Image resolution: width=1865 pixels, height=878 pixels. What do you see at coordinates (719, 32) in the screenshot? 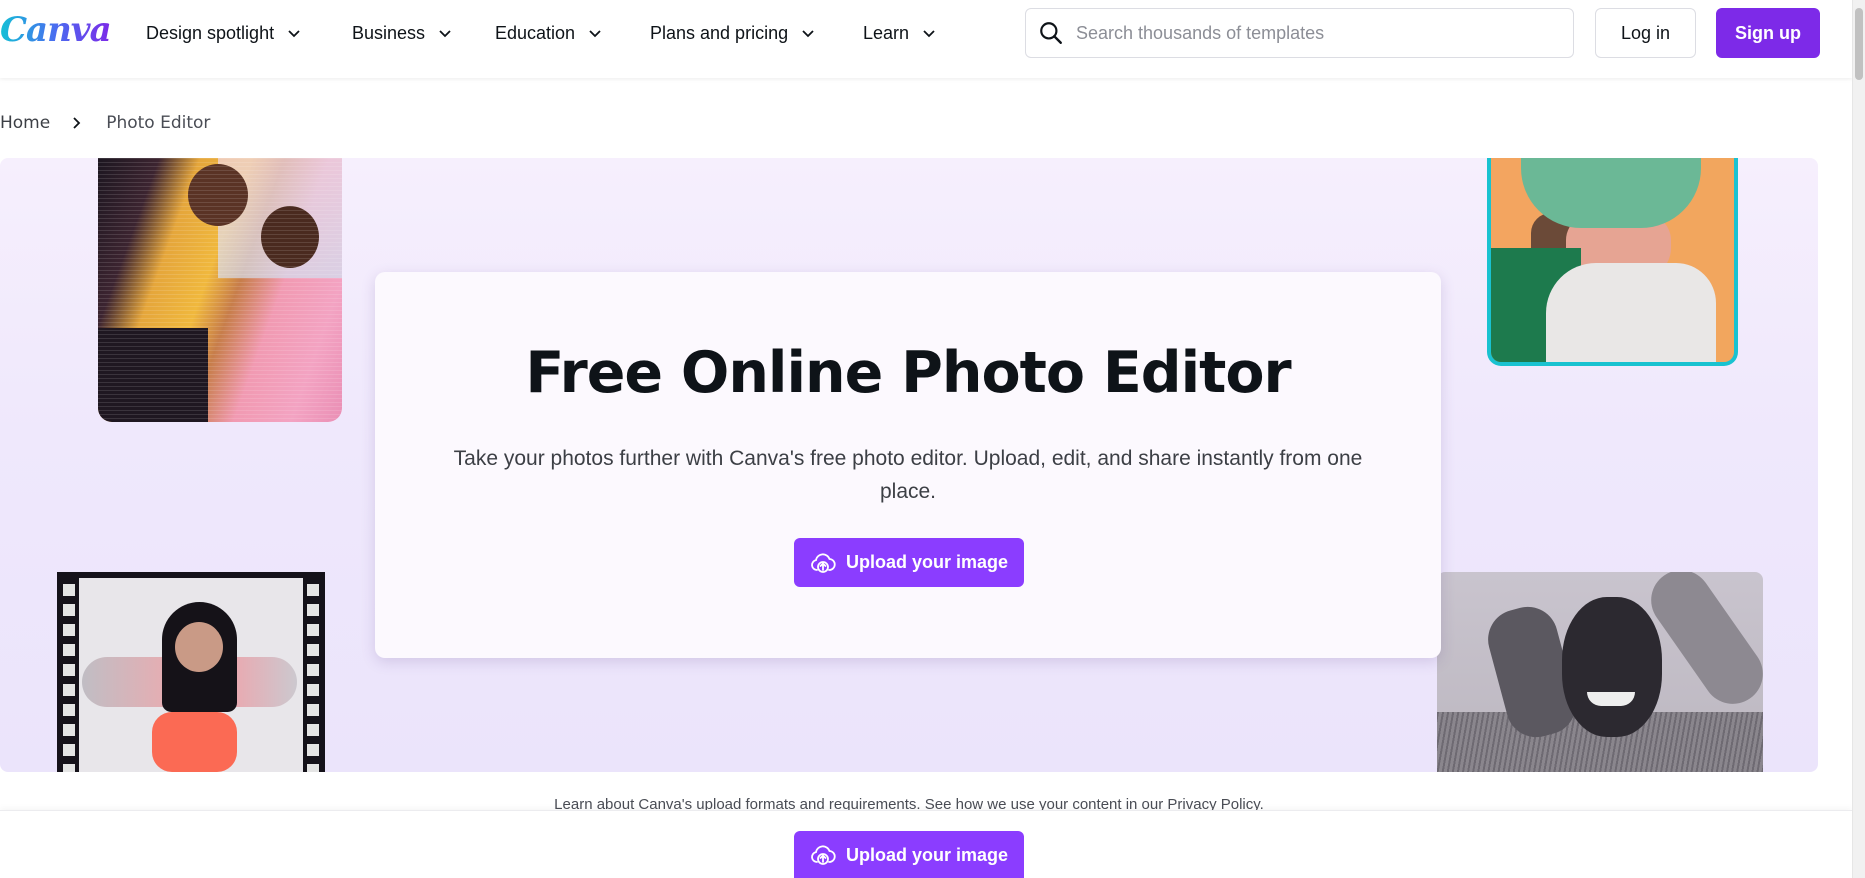
I see `nav-label: Plans and pricing` at bounding box center [719, 32].